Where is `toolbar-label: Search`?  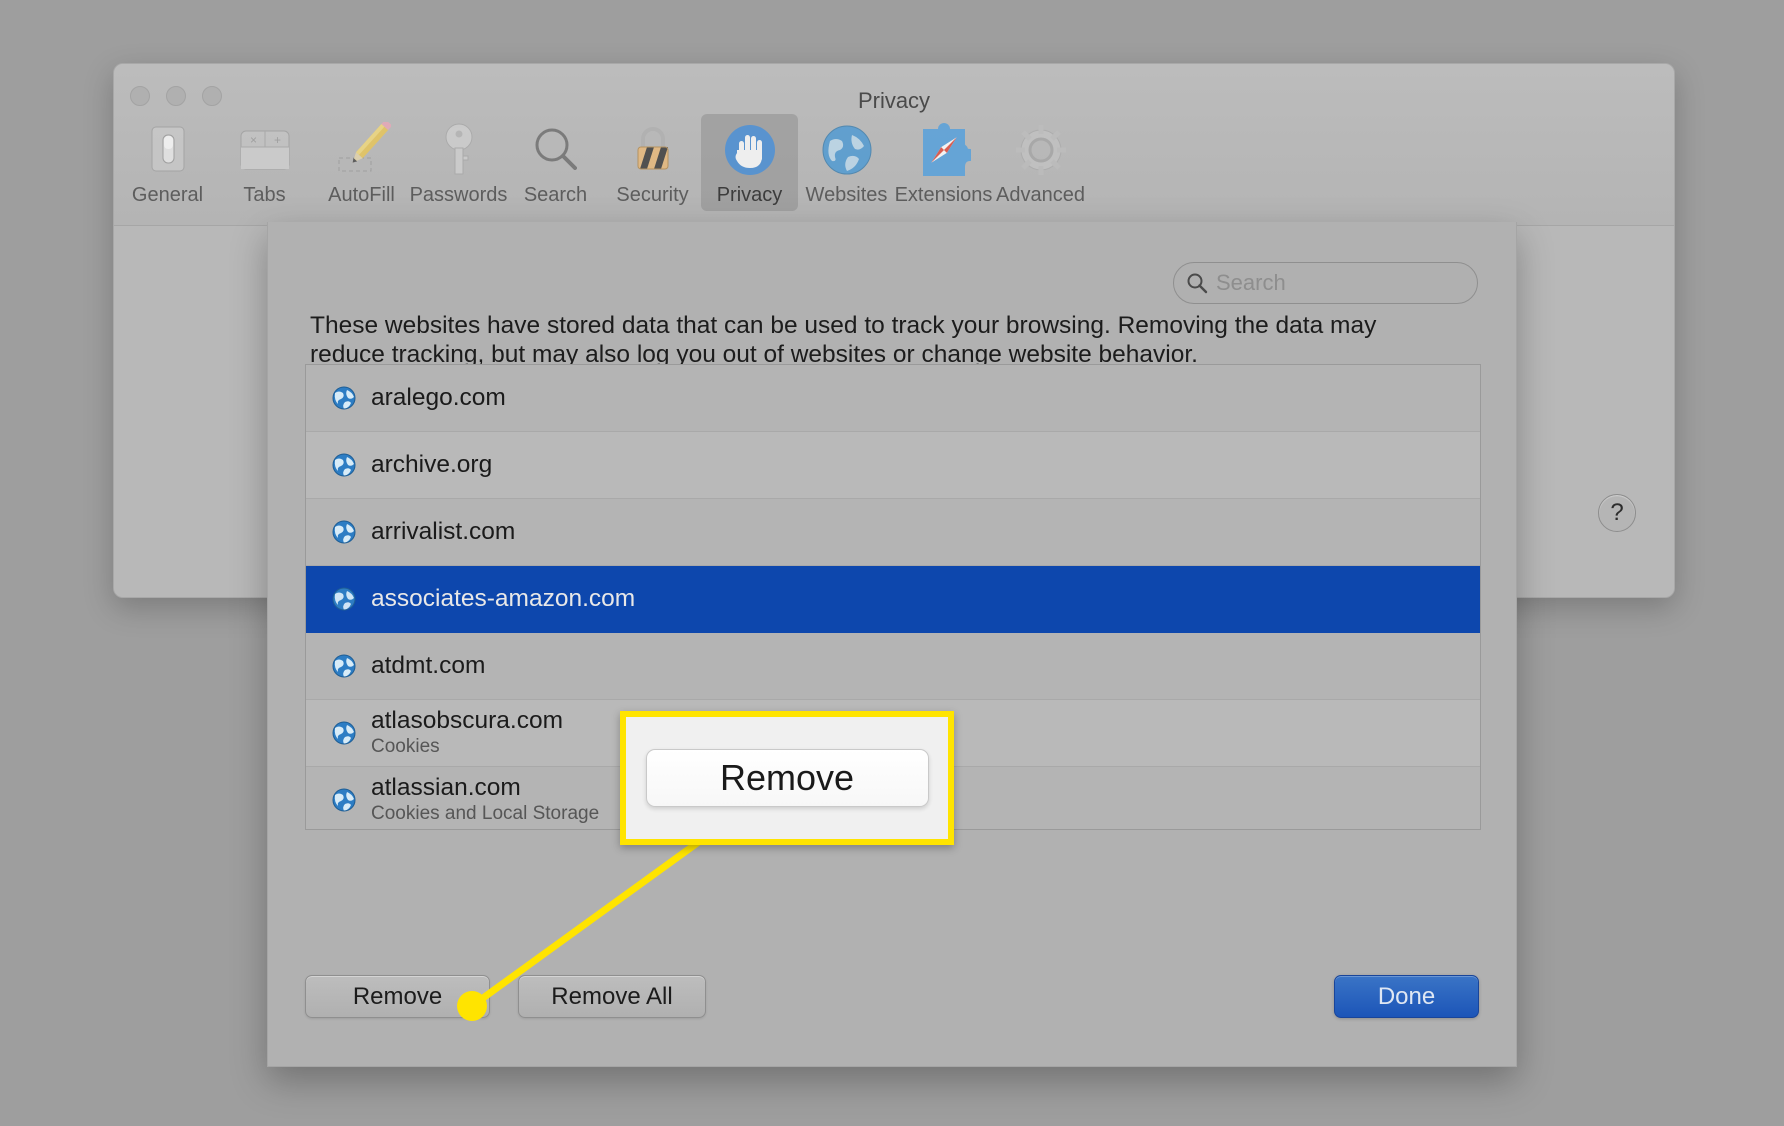 toolbar-label: Search is located at coordinates (555, 195).